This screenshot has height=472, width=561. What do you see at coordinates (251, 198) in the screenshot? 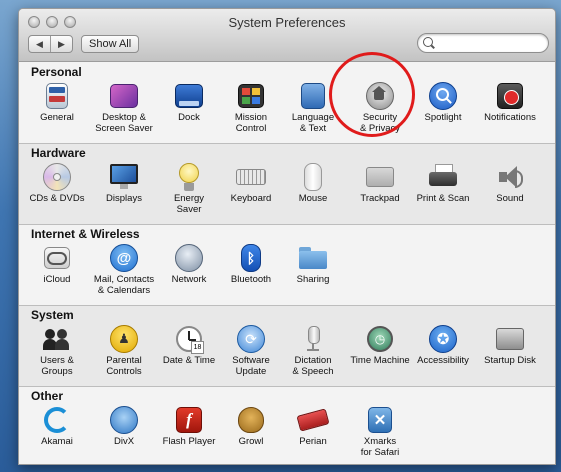
I see `pref-pane-label: Keyboard` at bounding box center [251, 198].